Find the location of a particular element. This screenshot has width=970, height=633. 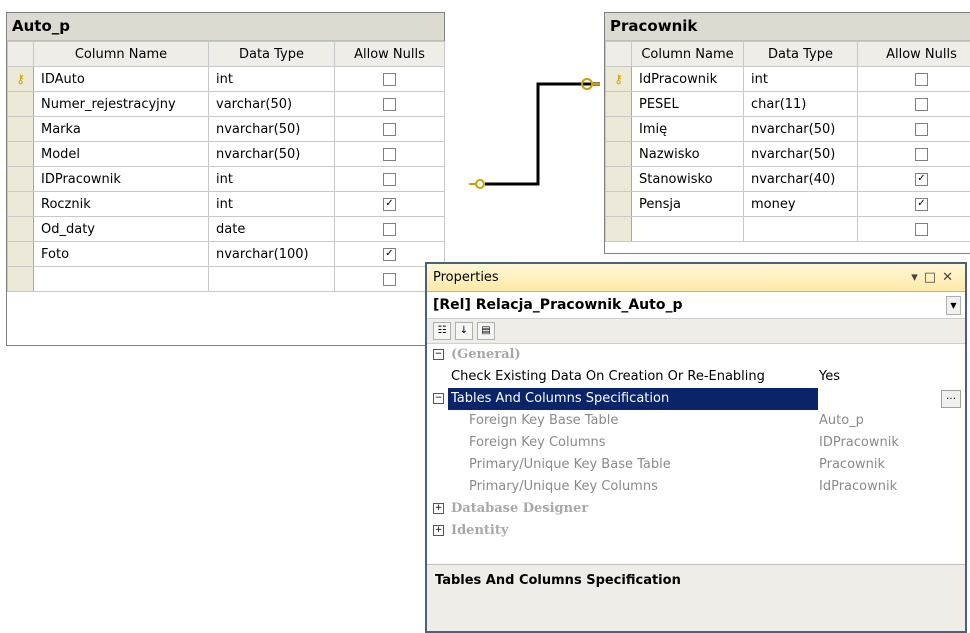

table-row: Nazwisko nvarchar(50) is located at coordinates (787, 154).